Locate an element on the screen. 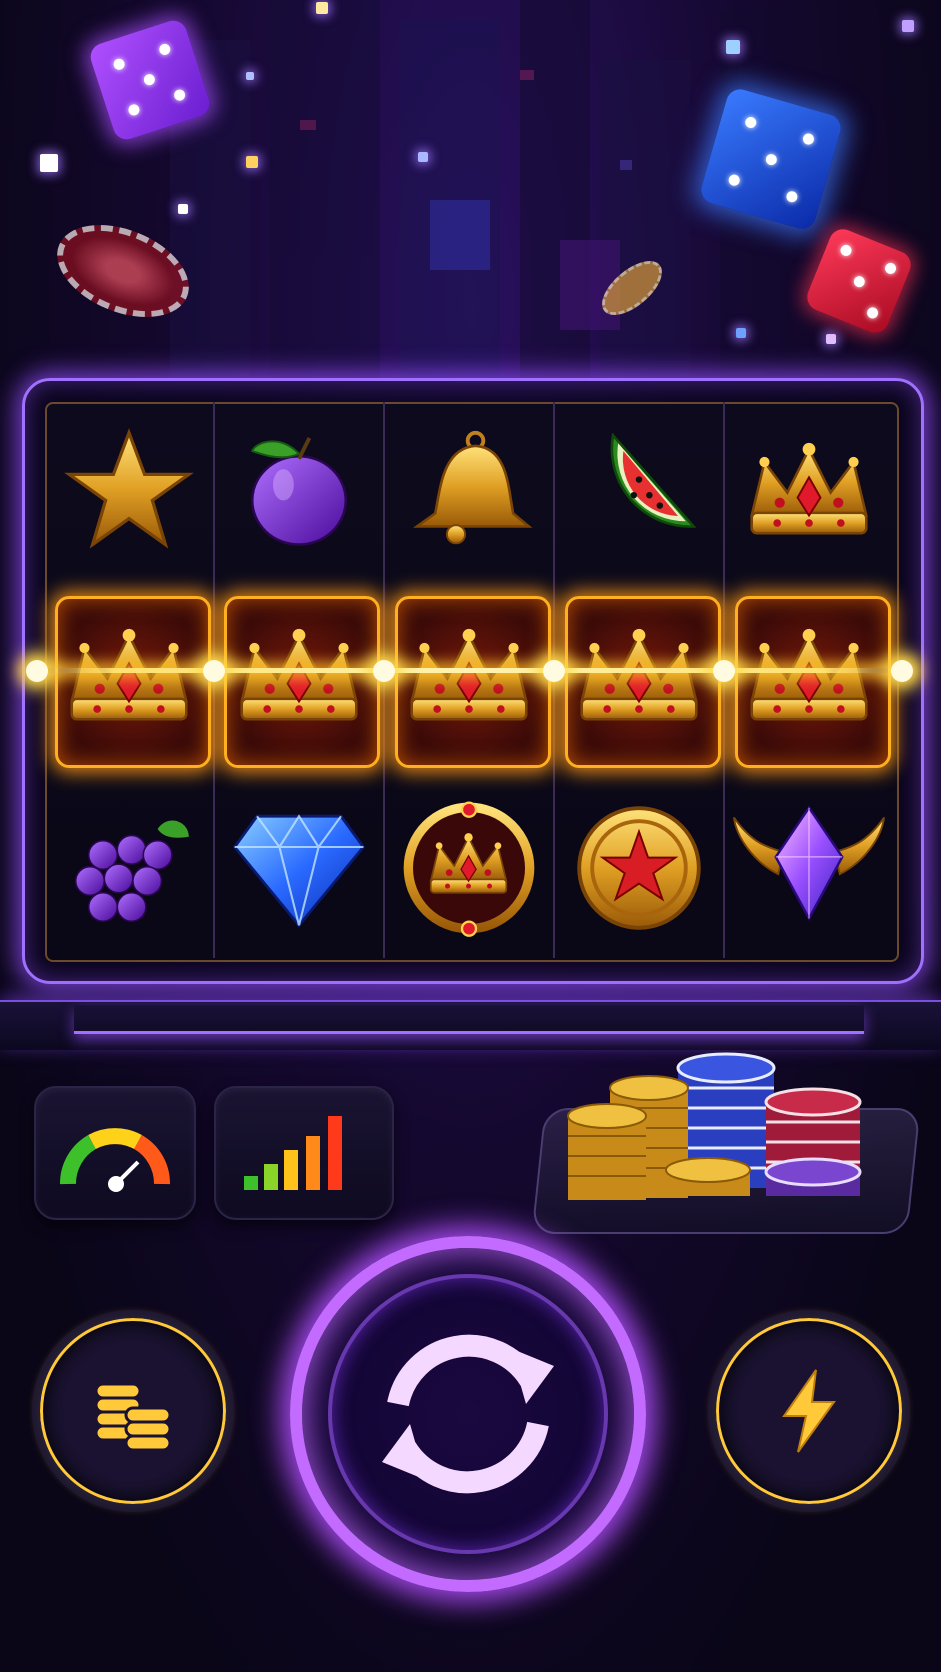  symbol-grapes is located at coordinates (129, 868).